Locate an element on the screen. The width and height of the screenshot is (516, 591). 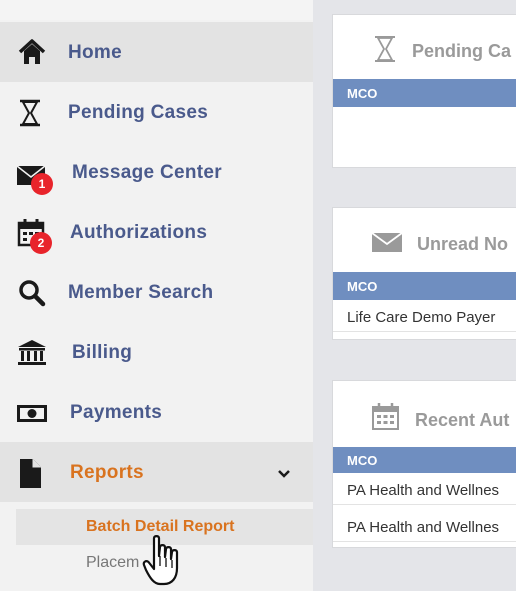
unread-count-badge: 1 is located at coordinates (42, 184).